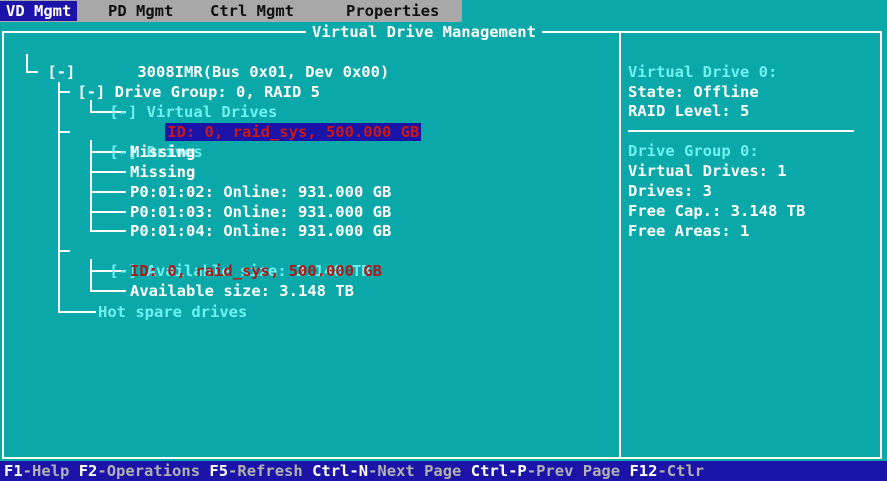 The width and height of the screenshot is (887, 481). I want to click on key-f12: F12, so click(643, 471).